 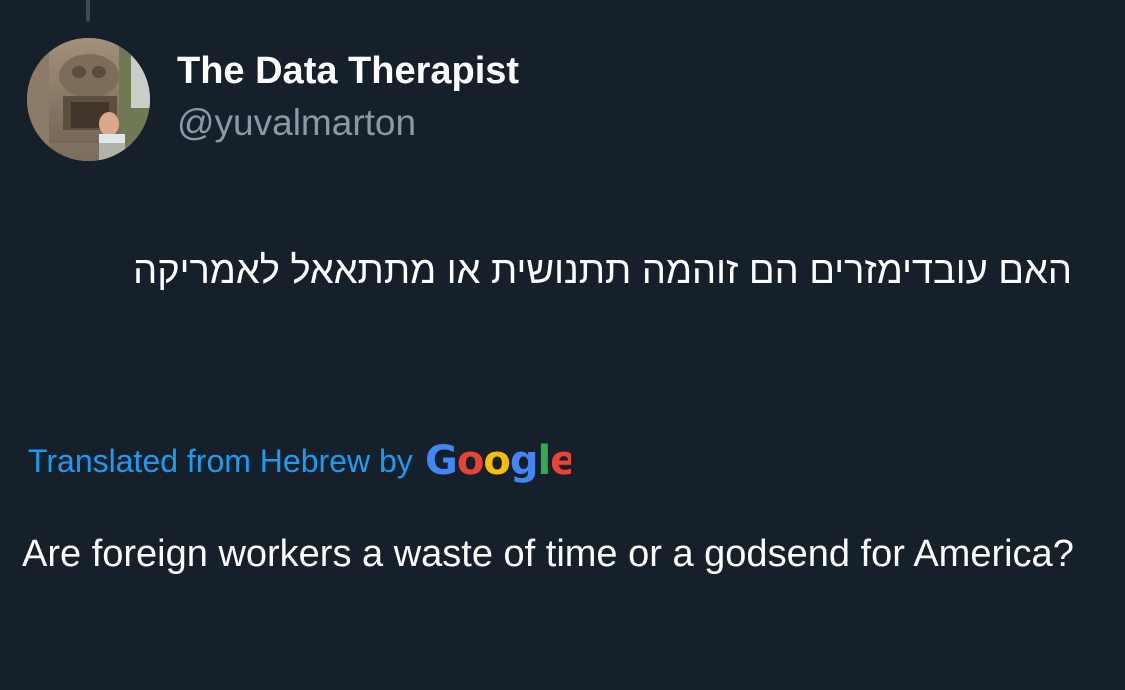 What do you see at coordinates (348, 71) in the screenshot?
I see `author-name: The Data Therapist` at bounding box center [348, 71].